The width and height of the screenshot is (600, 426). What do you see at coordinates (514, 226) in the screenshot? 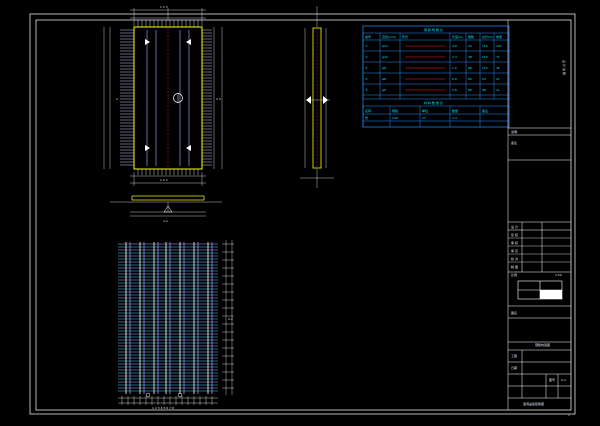
I see `title-block-role: 设 计` at bounding box center [514, 226].